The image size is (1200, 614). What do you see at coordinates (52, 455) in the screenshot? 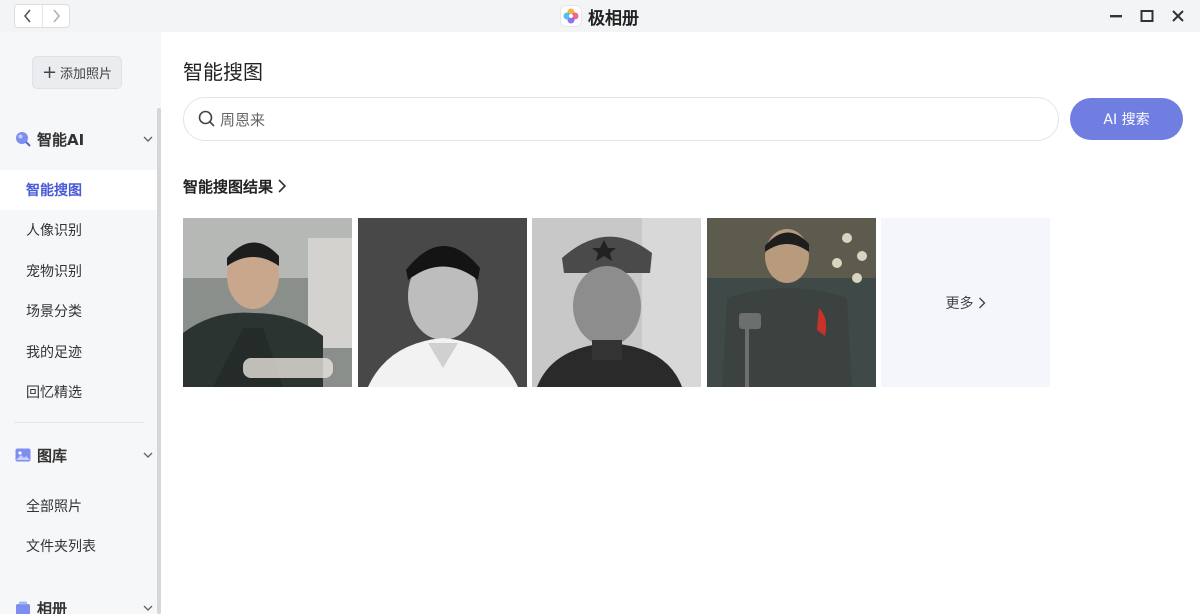
I see `section-label: 图库` at bounding box center [52, 455].